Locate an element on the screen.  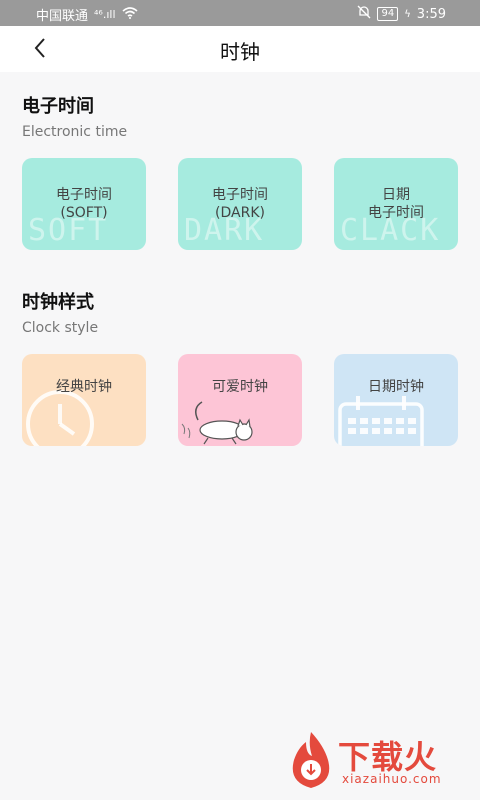
app-header: 时钟 is located at coordinates (240, 49).